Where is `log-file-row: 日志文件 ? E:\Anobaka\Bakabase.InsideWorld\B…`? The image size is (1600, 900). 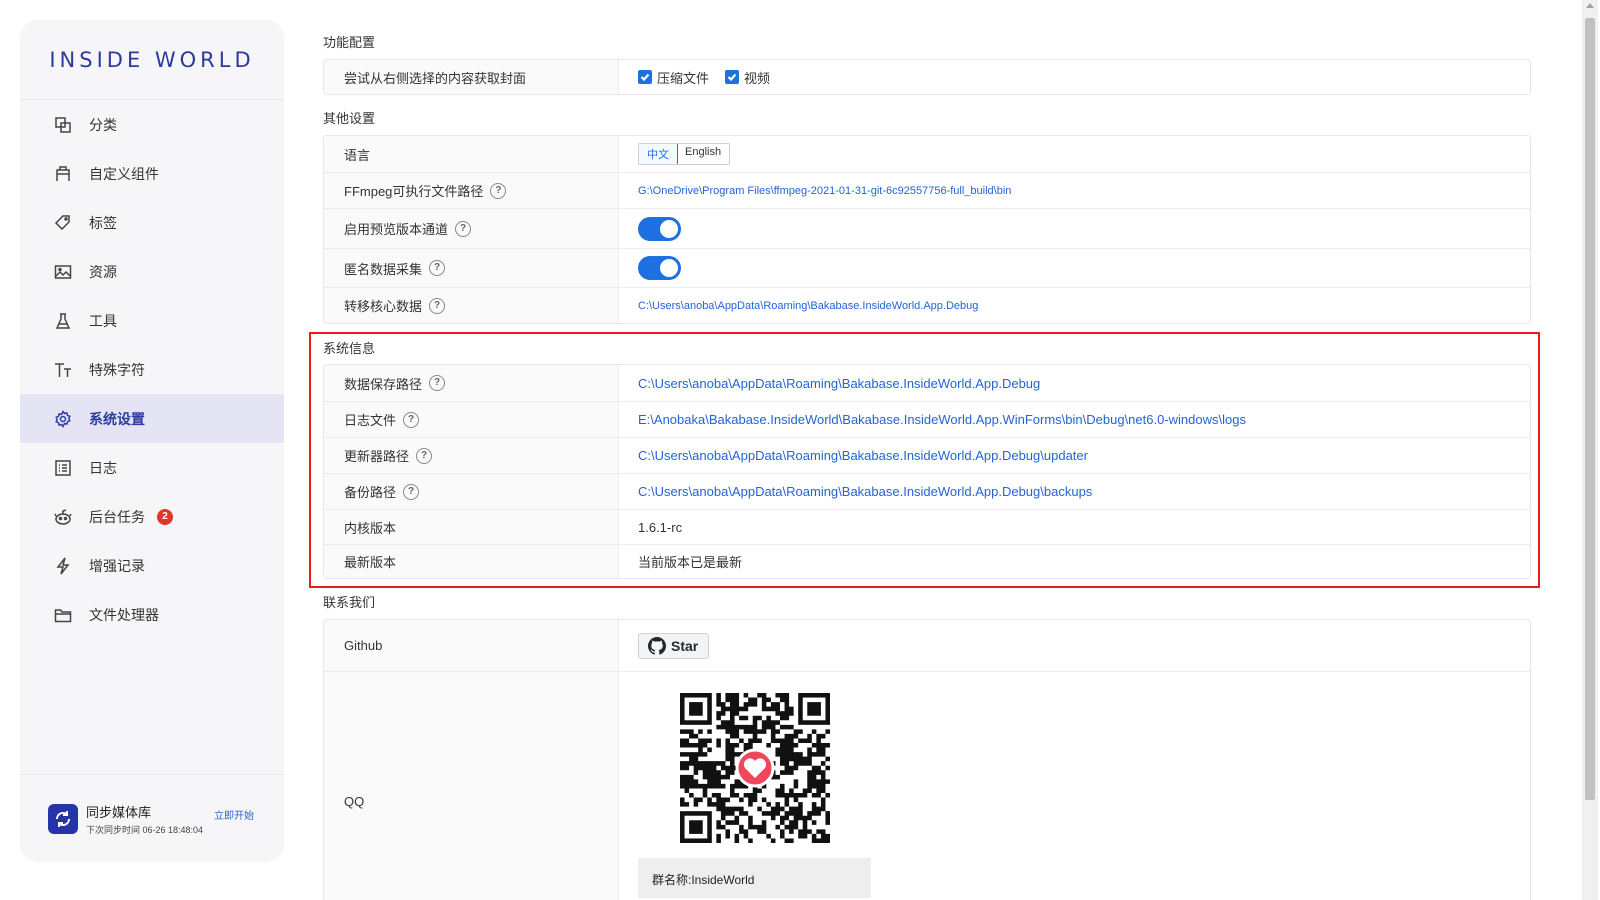 log-file-row: 日志文件 ? E:\Anobaka\Bakabase.InsideWorld\B… is located at coordinates (927, 419).